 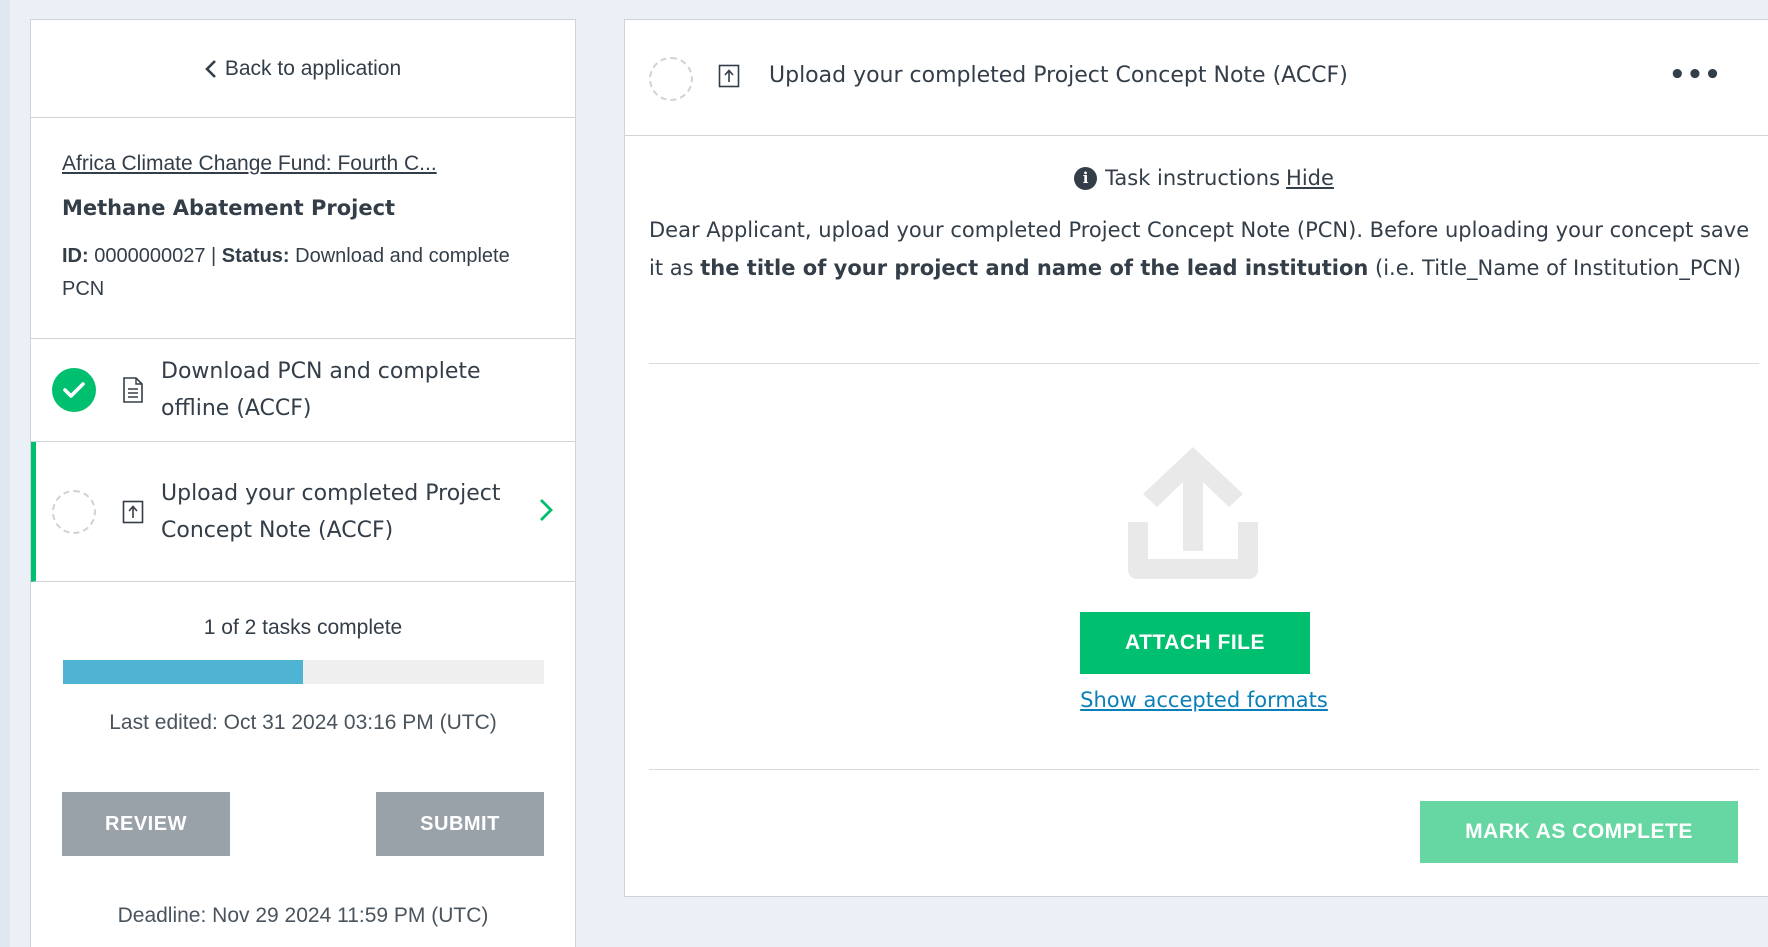 What do you see at coordinates (150, 256) in the screenshot?
I see `id-value: 0000000027` at bounding box center [150, 256].